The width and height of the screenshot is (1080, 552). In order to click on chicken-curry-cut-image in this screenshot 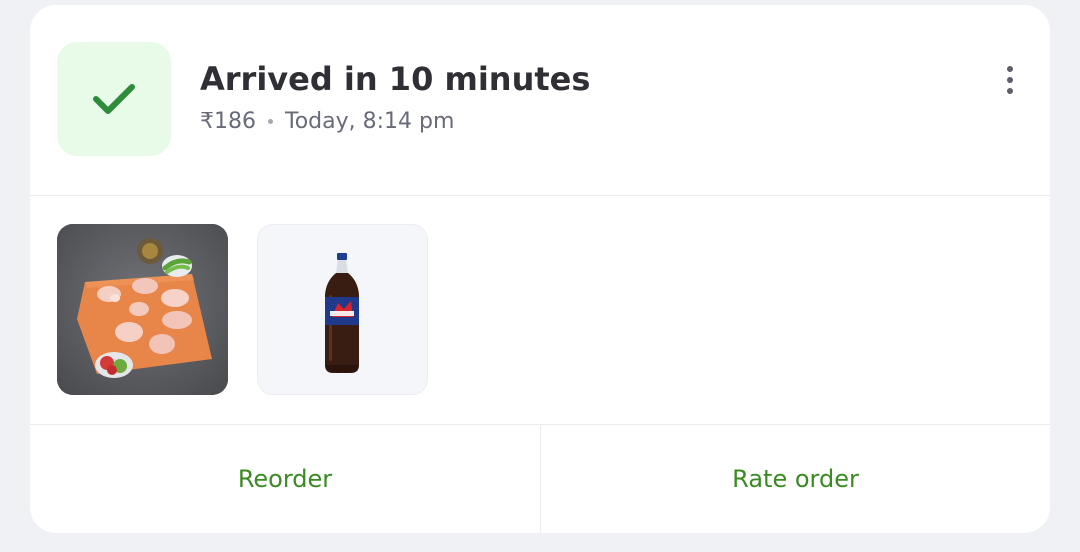, I will do `click(142, 309)`.